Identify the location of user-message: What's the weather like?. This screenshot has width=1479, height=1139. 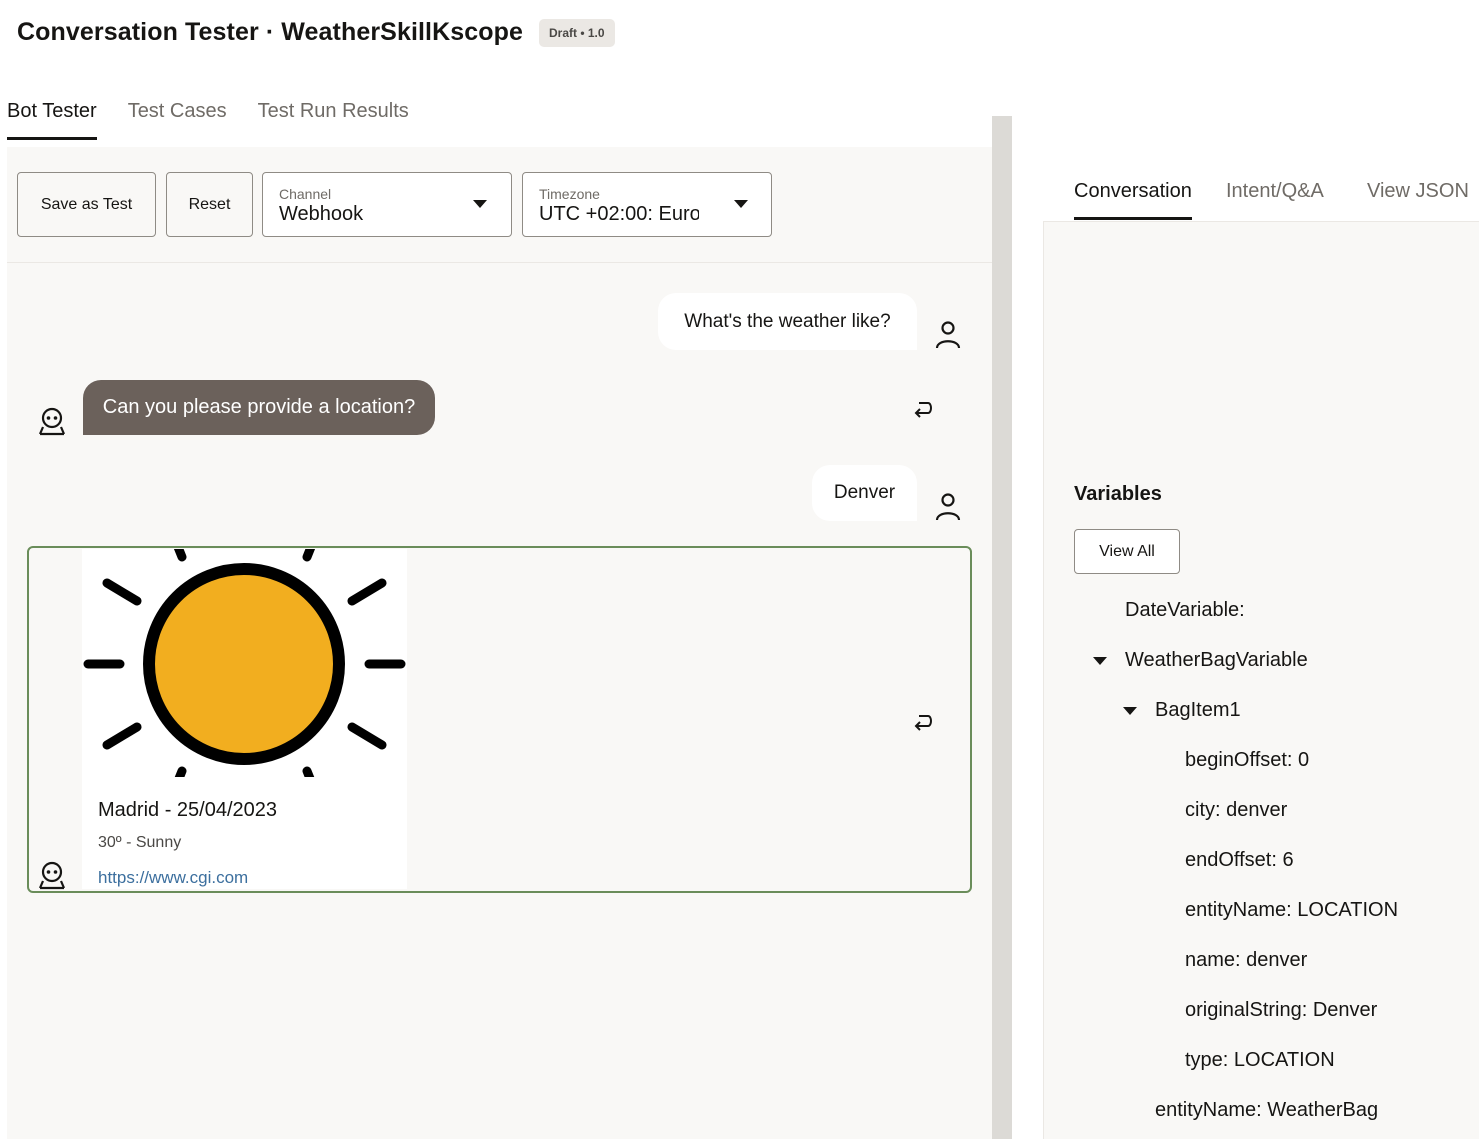
(787, 321).